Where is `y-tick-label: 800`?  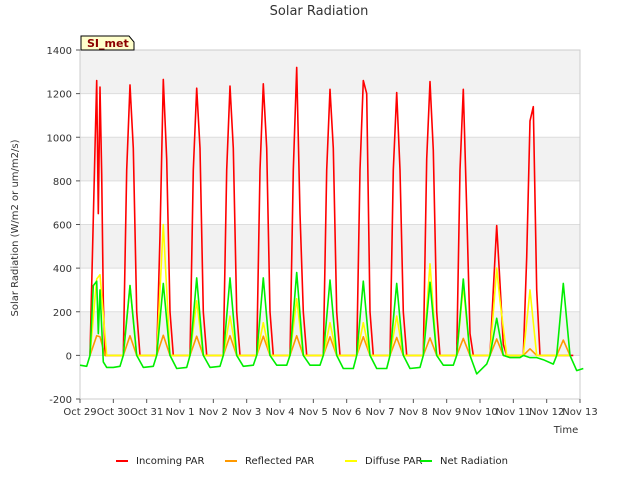 y-tick-label: 800 is located at coordinates (62, 182).